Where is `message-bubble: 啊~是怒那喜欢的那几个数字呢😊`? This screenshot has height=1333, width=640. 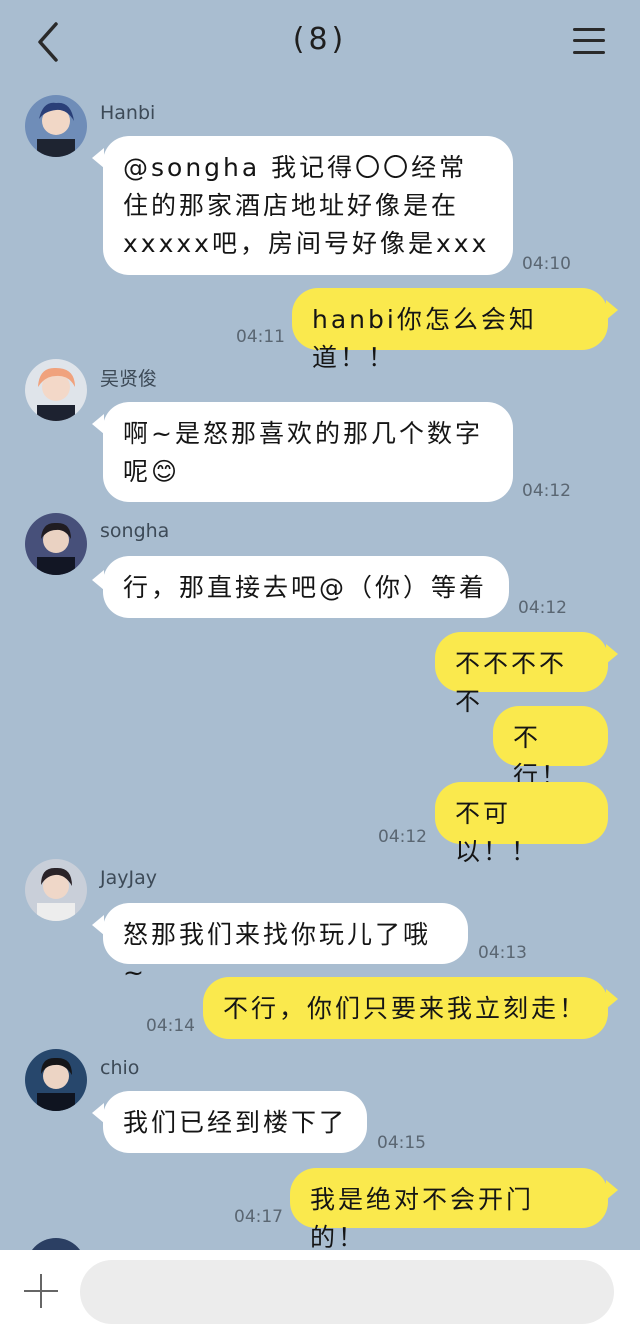 message-bubble: 啊~是怒那喜欢的那几个数字呢😊 is located at coordinates (308, 452).